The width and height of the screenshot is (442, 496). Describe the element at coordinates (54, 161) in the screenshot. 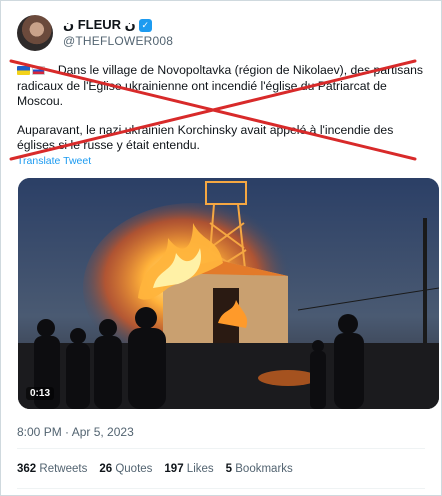

I see `translate-tweet-link: Translate Tweet` at that location.